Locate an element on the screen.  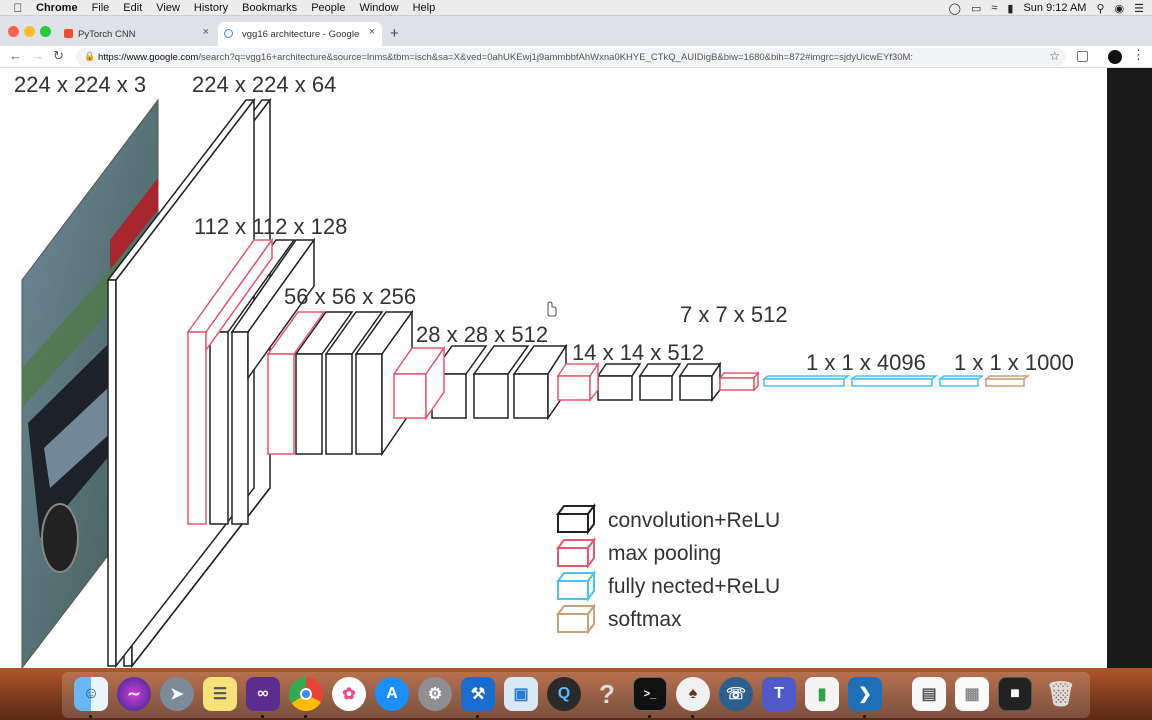
wifi-icon: ≈ is located at coordinates (994, 8).